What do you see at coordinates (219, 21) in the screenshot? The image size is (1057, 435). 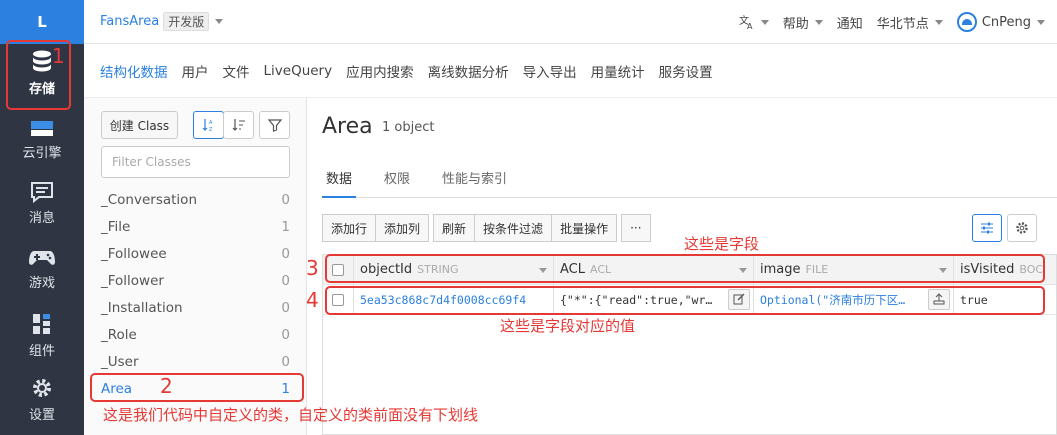 I see `chevron-down-icon` at bounding box center [219, 21].